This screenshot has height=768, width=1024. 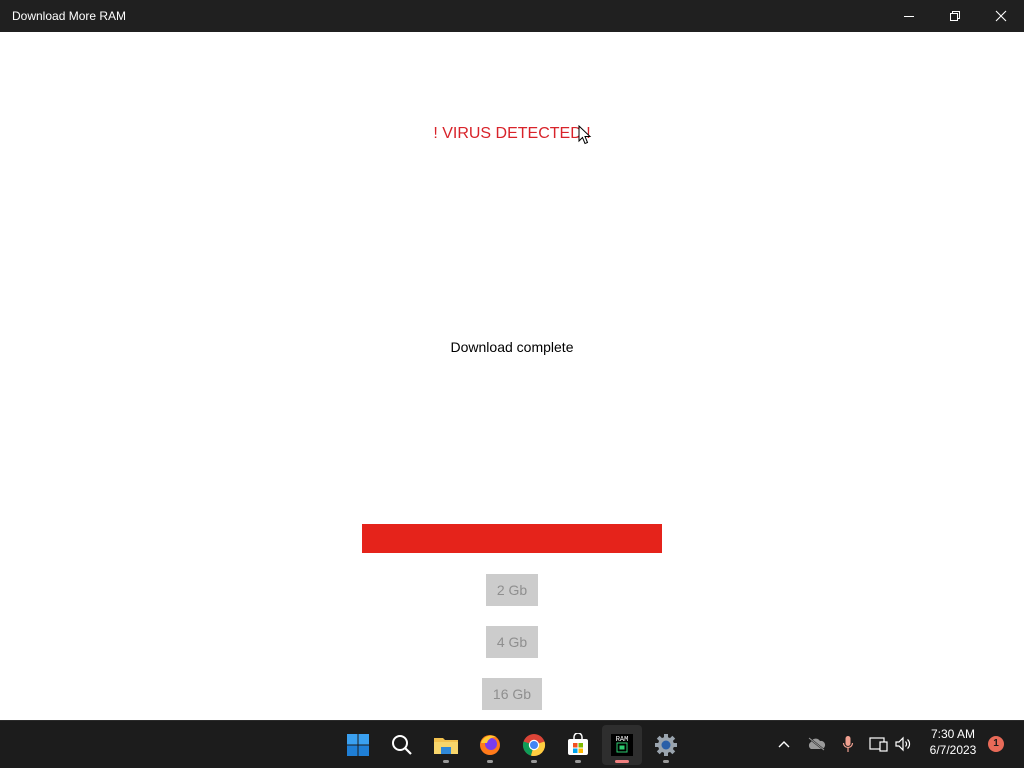 I want to click on taskbar-download-more-ram: RAM, so click(x=622, y=745).